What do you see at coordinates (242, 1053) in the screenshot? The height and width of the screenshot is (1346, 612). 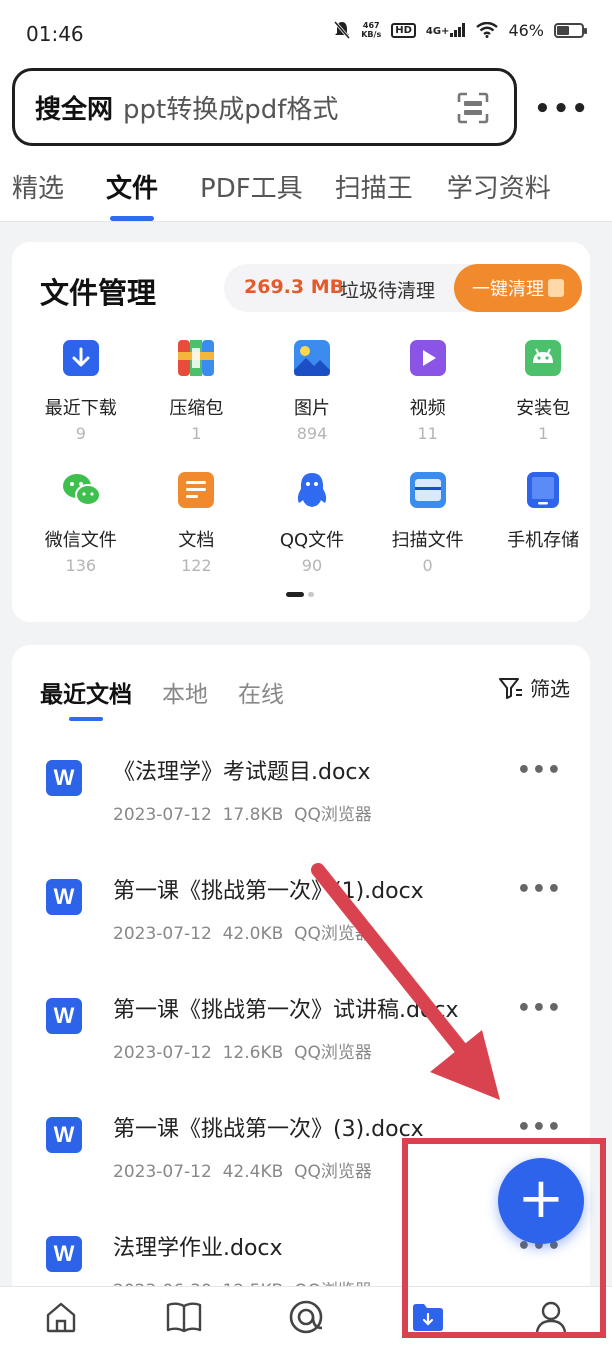 I see `doc-meta: 2023-07-12 12.6KB QQ浏览器` at bounding box center [242, 1053].